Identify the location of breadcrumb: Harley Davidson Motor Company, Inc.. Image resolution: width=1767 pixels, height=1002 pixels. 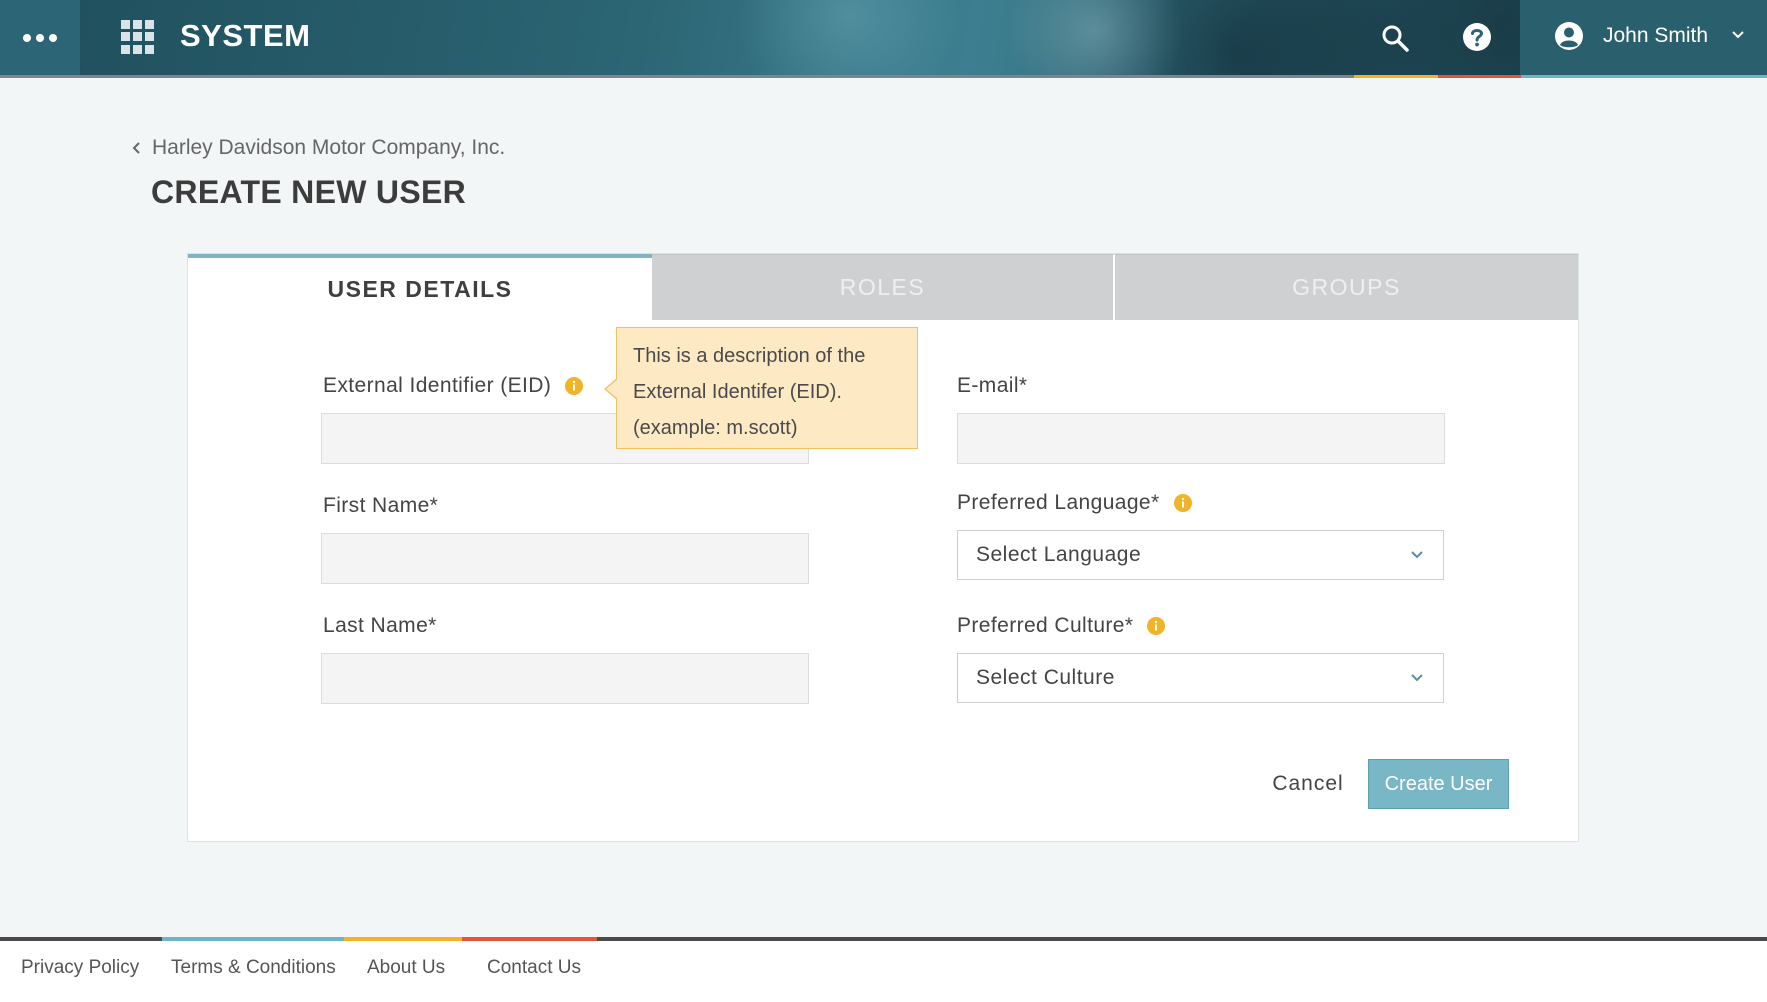
(317, 148).